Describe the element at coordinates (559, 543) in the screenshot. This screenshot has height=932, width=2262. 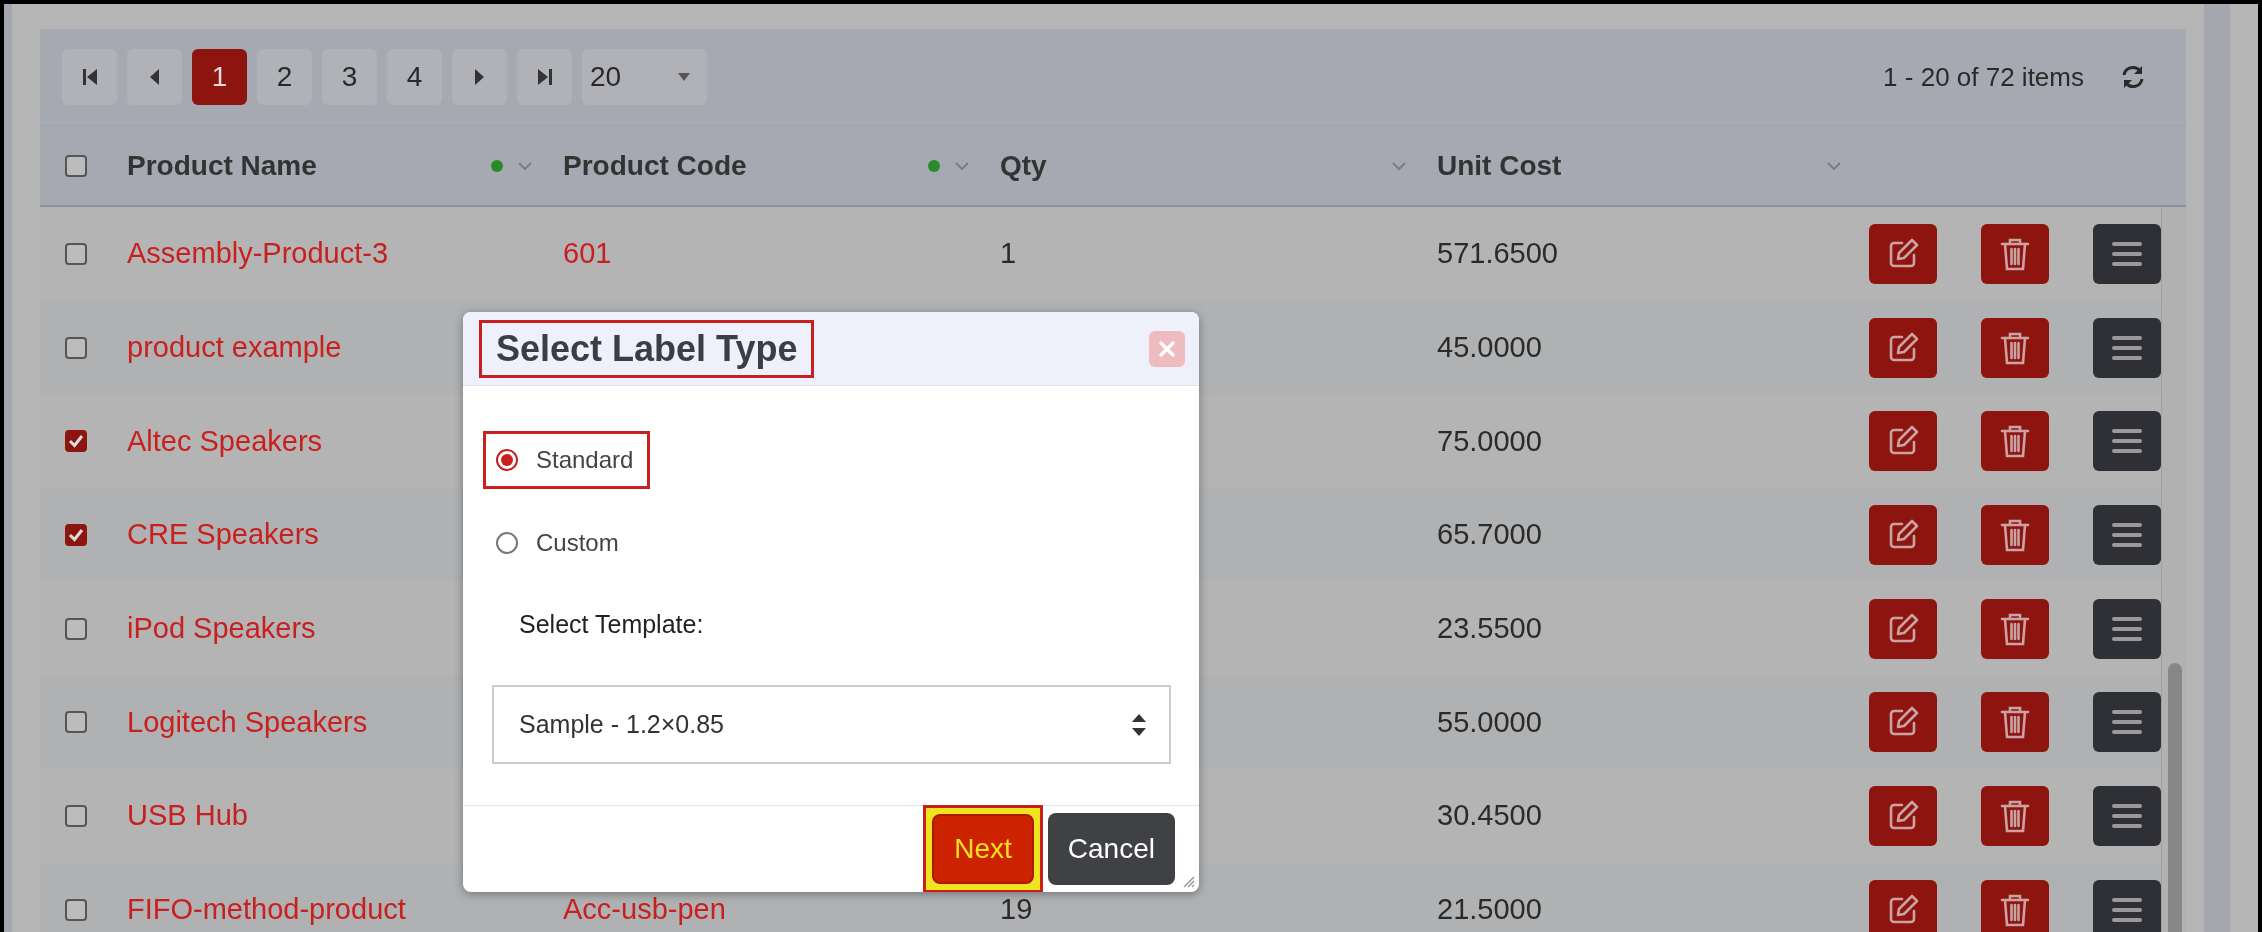
I see `radio-option: Custom` at that location.